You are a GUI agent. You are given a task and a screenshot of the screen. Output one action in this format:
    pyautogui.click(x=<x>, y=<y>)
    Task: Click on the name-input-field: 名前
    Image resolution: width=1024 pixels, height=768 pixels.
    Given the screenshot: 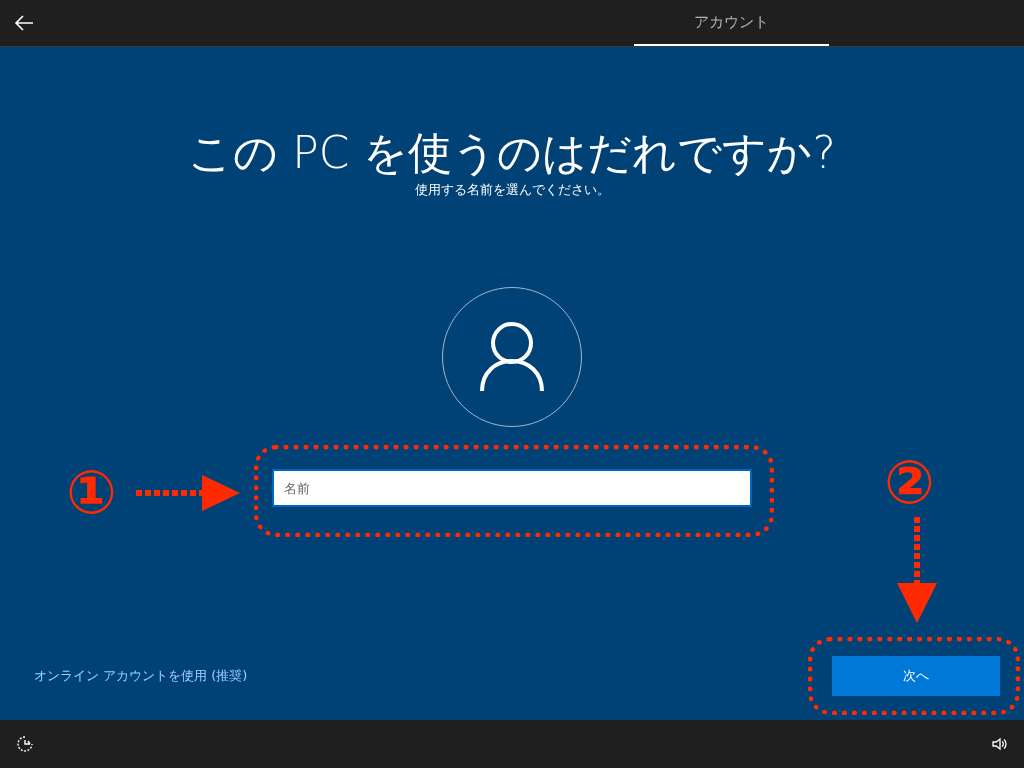 What is the action you would take?
    pyautogui.click(x=512, y=488)
    